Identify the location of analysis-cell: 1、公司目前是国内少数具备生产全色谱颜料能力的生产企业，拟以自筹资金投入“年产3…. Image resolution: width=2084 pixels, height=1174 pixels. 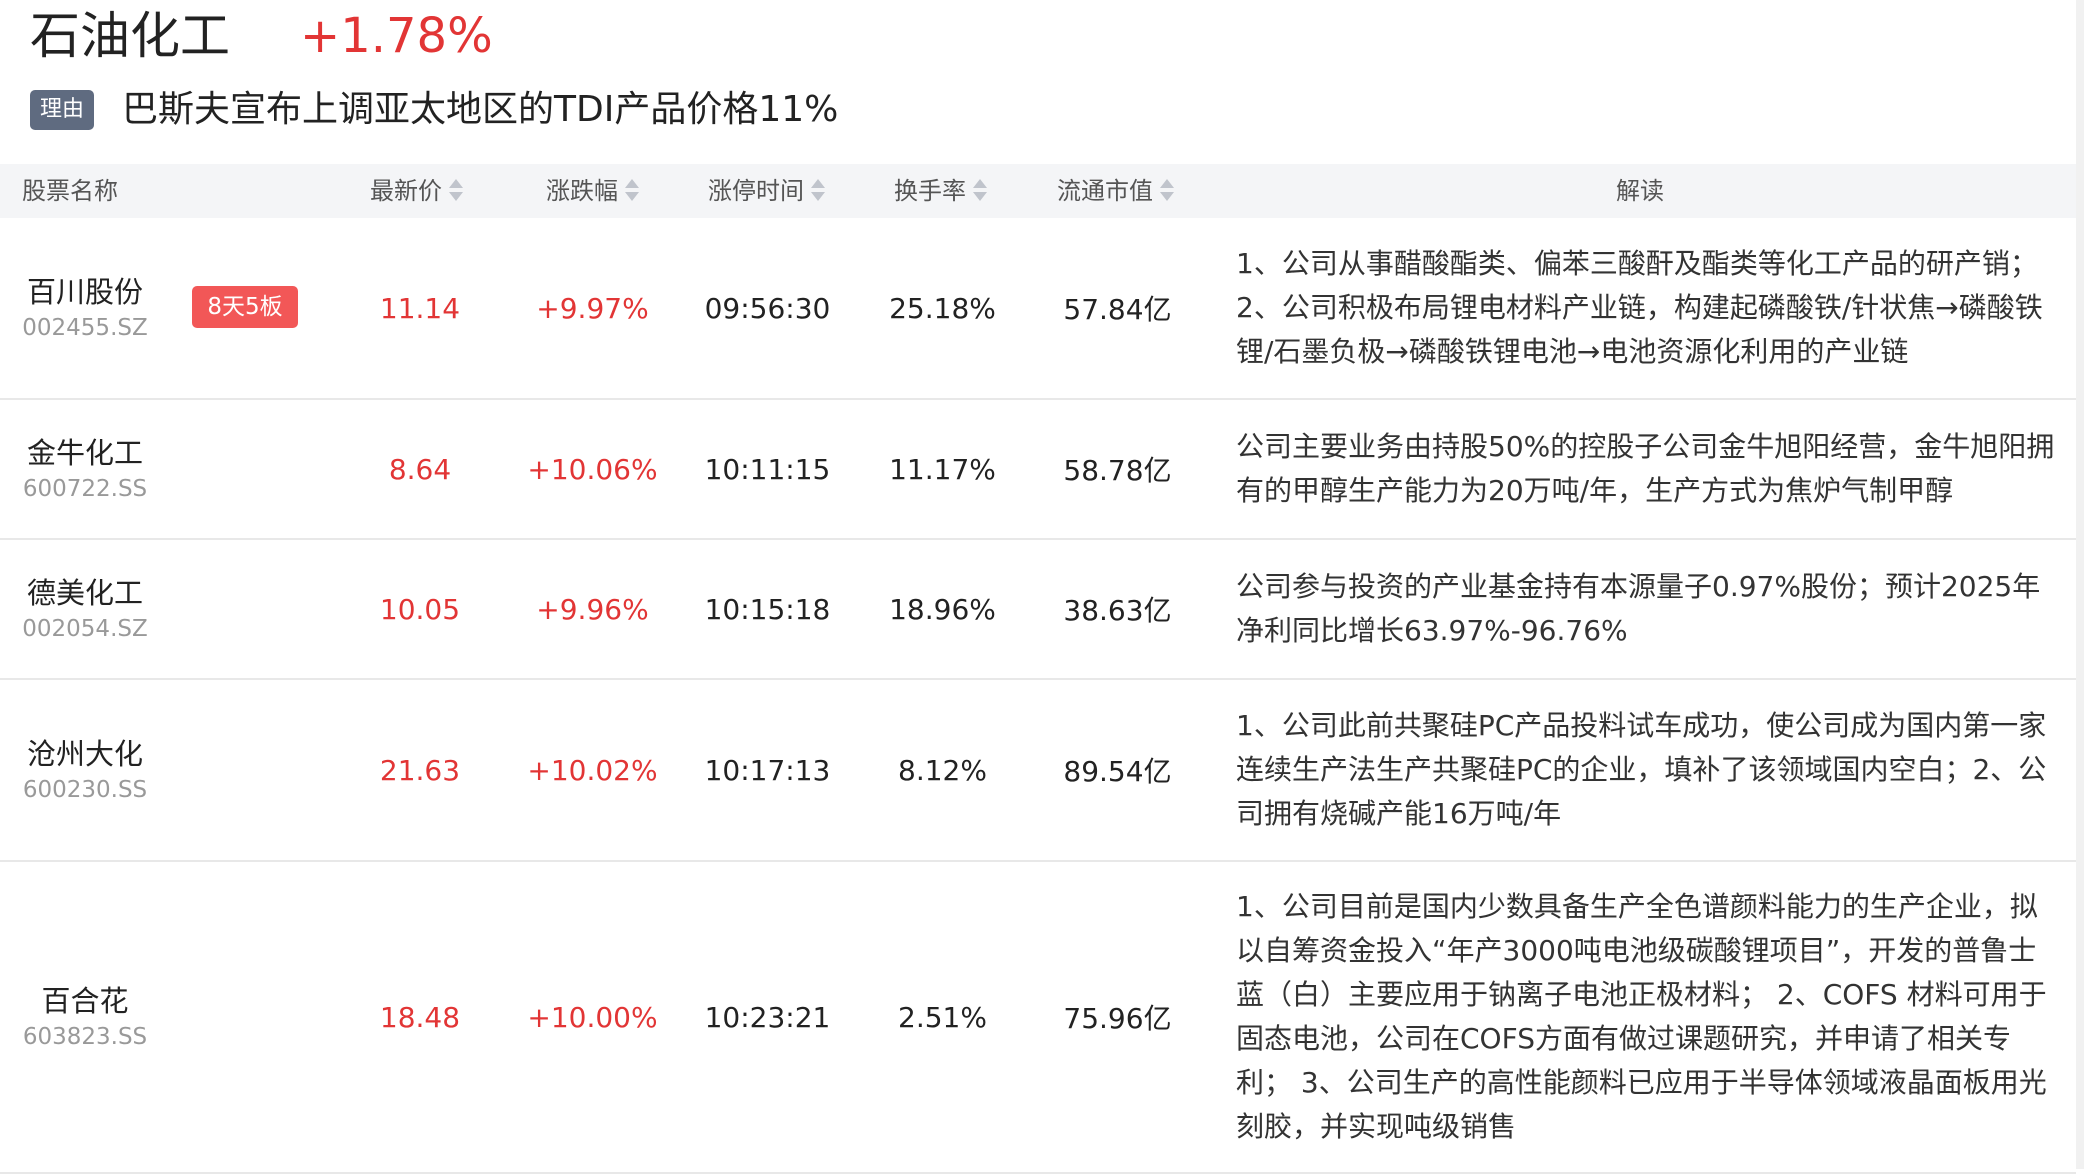
(1646, 1017).